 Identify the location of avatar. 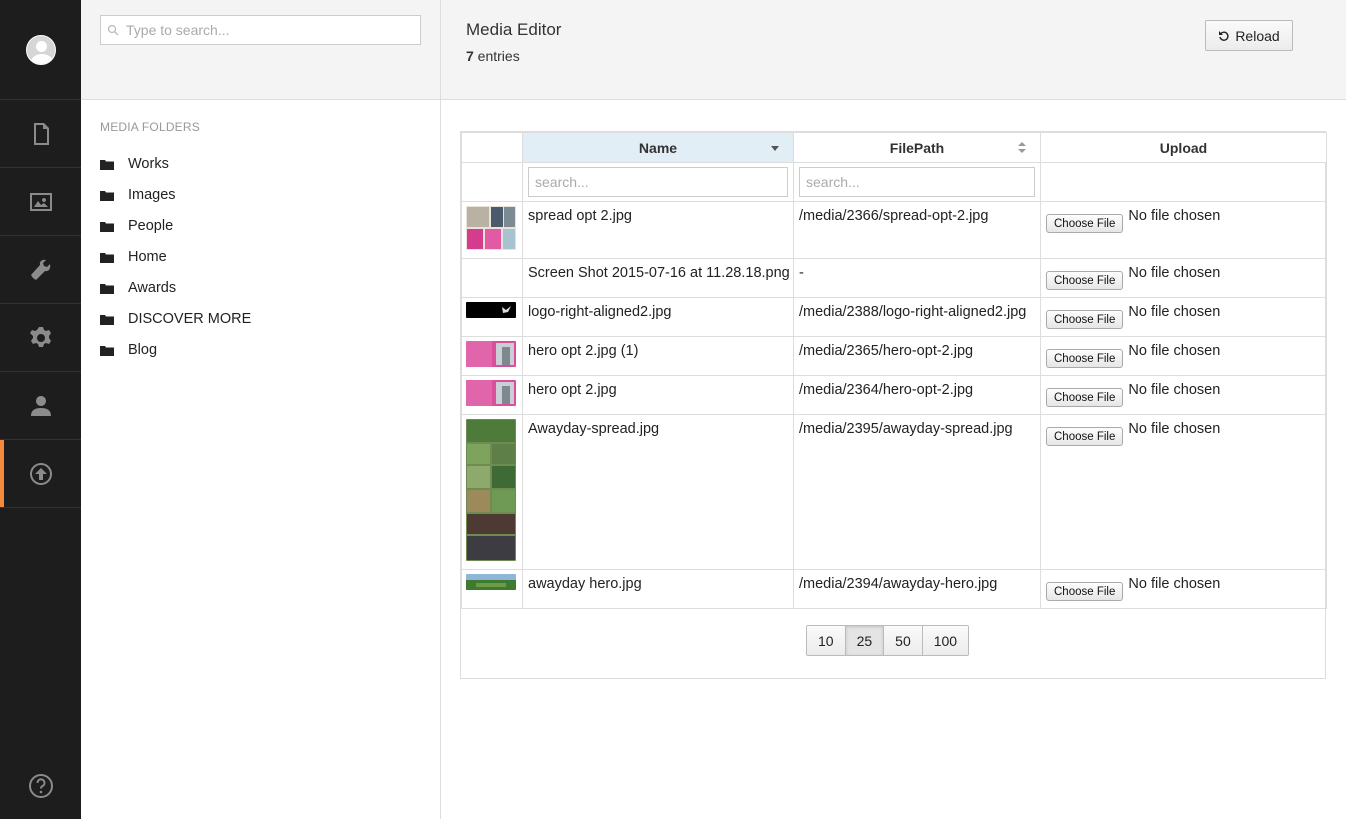
(40, 49).